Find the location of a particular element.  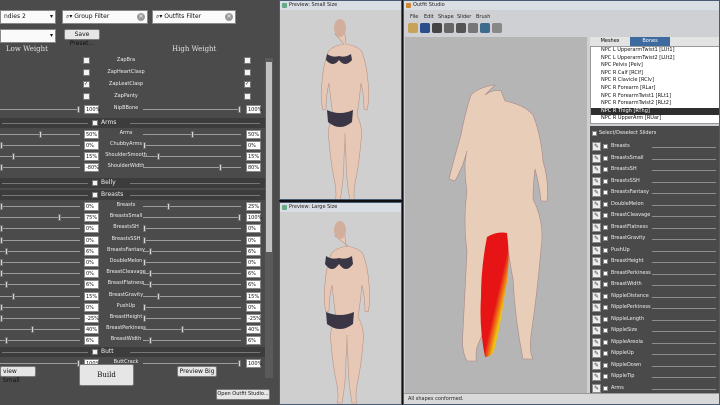

outfits-filter-input: ⌕▾ Outfits Filter × is located at coordinates (194, 17).